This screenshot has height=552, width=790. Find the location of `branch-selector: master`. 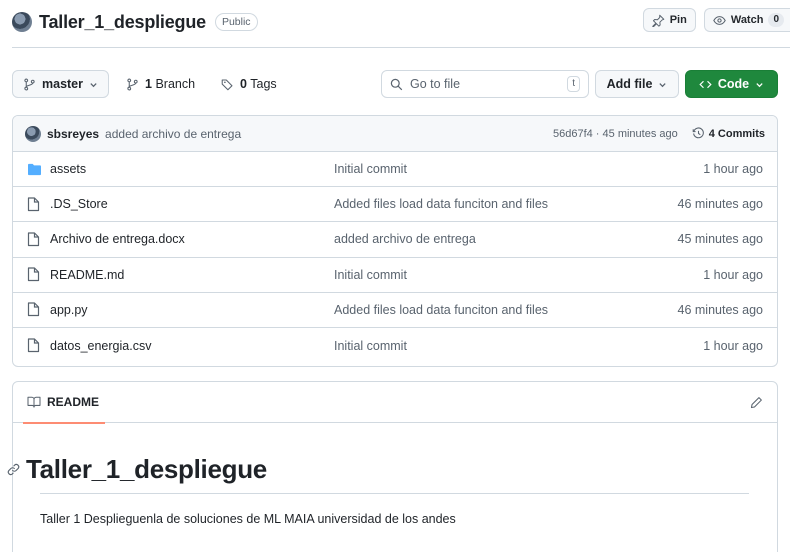

branch-selector: master is located at coordinates (60, 84).